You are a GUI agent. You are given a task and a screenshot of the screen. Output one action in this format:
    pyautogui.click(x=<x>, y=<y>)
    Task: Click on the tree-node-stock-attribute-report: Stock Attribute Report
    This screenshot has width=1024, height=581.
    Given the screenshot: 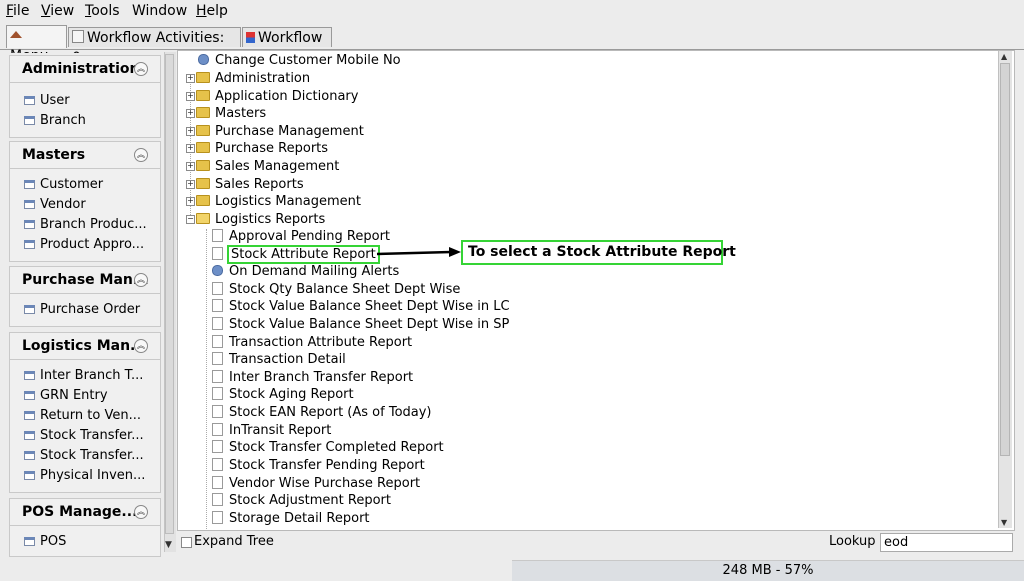 What is the action you would take?
    pyautogui.click(x=296, y=254)
    